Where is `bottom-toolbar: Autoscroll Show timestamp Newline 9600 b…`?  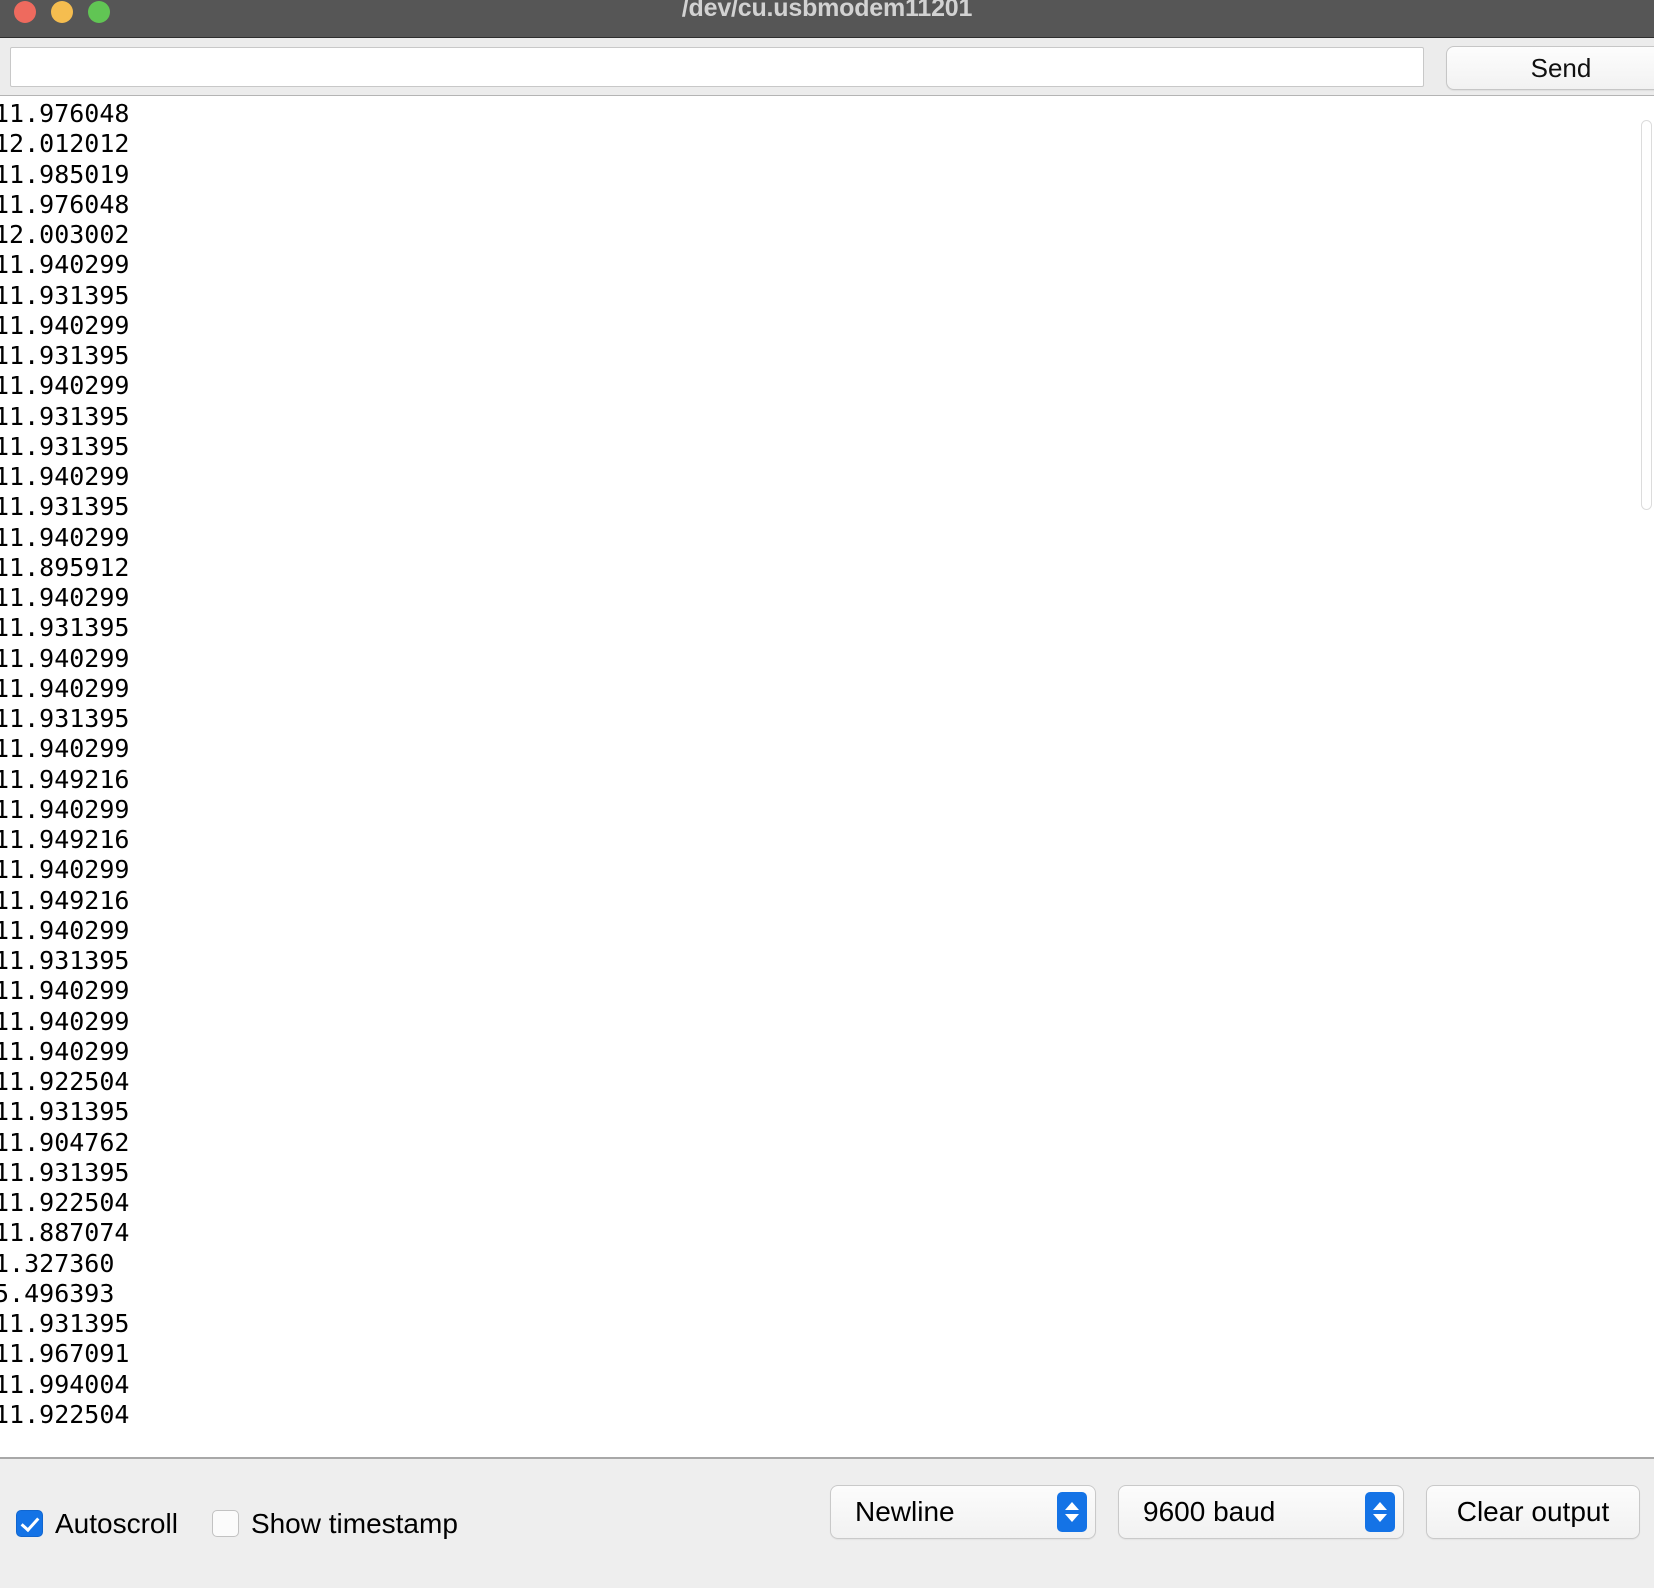
bottom-toolbar: Autoscroll Show timestamp Newline 9600 b… is located at coordinates (827, 1522).